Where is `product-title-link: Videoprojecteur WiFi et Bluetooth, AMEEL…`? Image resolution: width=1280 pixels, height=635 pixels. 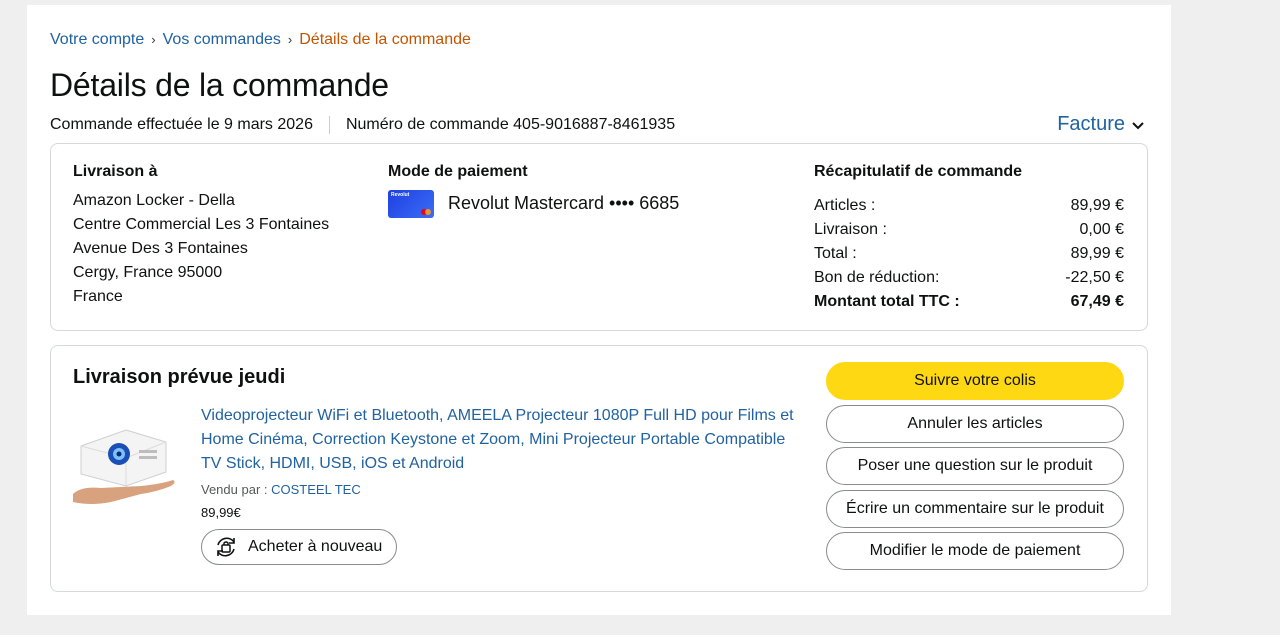 product-title-link: Videoprojecteur WiFi et Bluetooth, AMEEL… is located at coordinates (501, 440).